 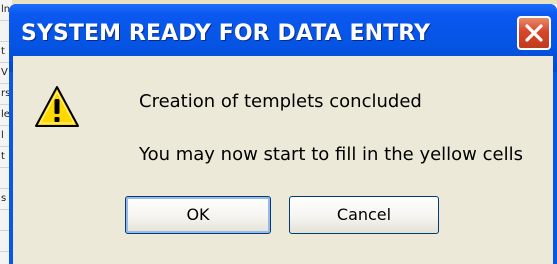 I want to click on message-line-1: Creation of templets concluded, so click(x=280, y=101).